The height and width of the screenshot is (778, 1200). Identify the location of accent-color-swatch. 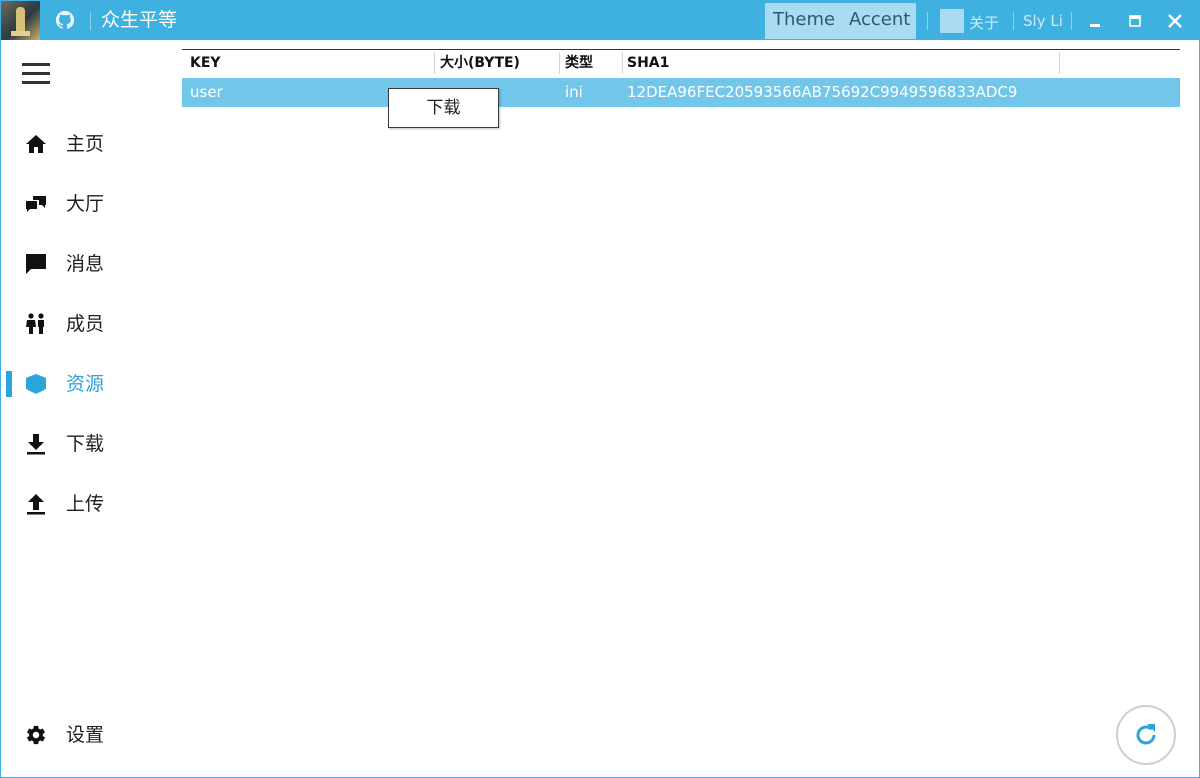
(952, 21).